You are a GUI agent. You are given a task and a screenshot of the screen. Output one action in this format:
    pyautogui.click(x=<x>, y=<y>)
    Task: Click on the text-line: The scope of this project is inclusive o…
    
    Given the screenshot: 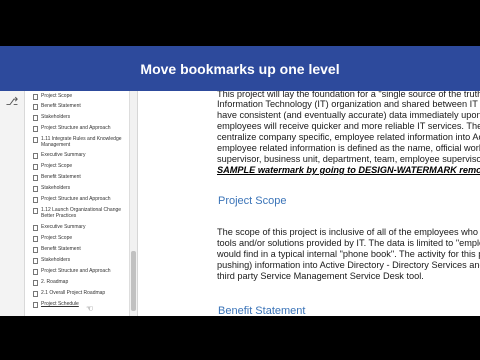 What is the action you would take?
    pyautogui.click(x=348, y=232)
    